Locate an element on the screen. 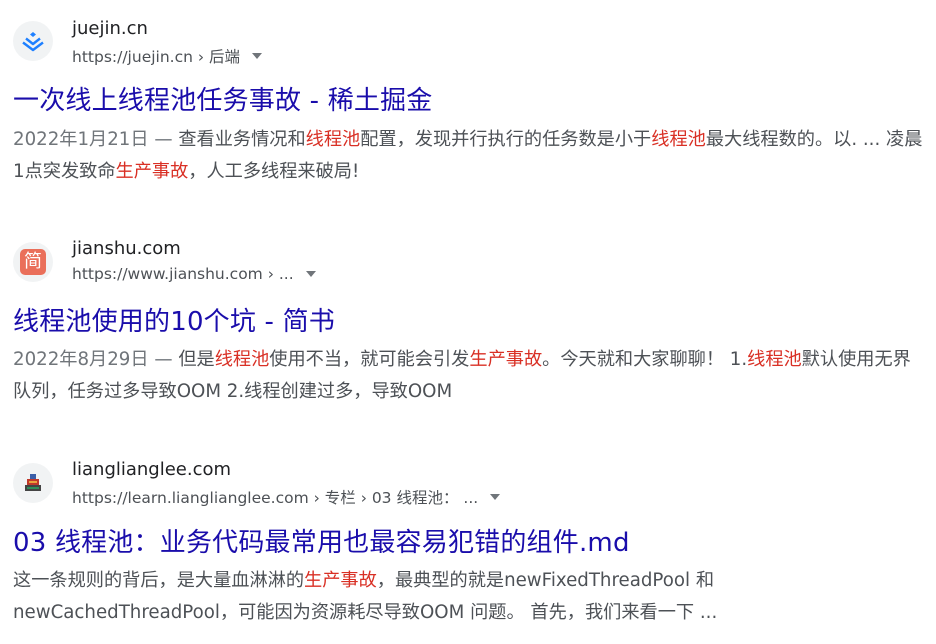 The height and width of the screenshot is (644, 936). snippet-text: 但是 is located at coordinates (196, 359).